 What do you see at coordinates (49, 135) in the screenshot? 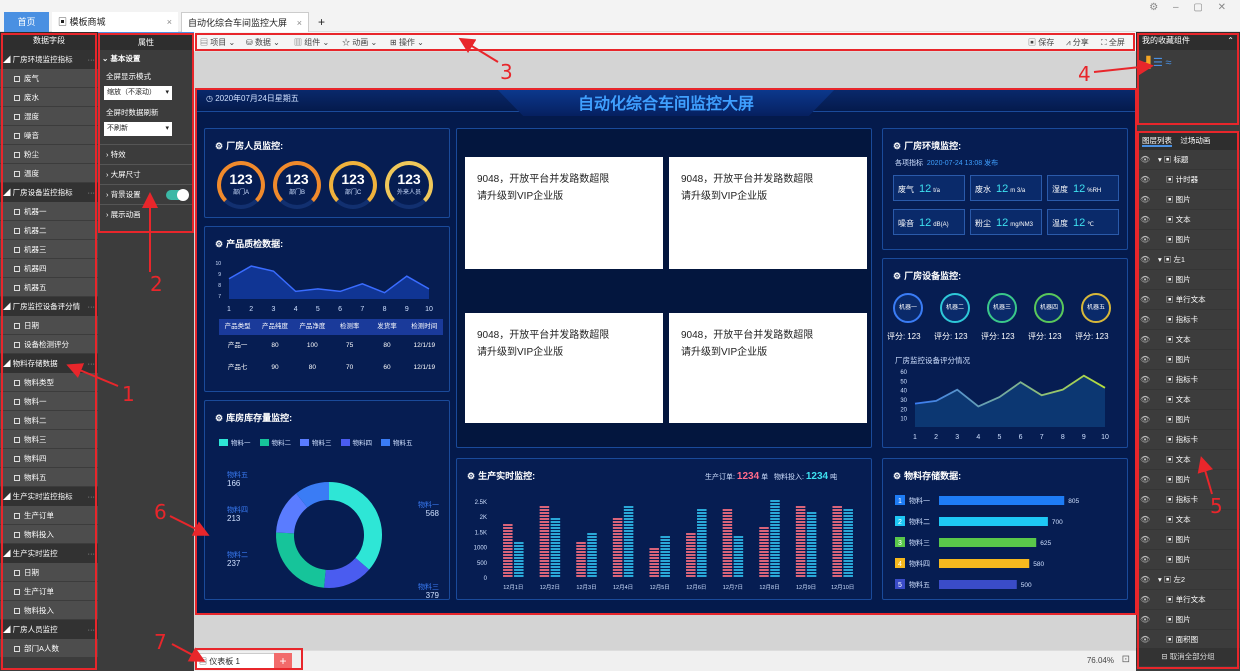
I see `field-item: 噪音` at bounding box center [49, 135].